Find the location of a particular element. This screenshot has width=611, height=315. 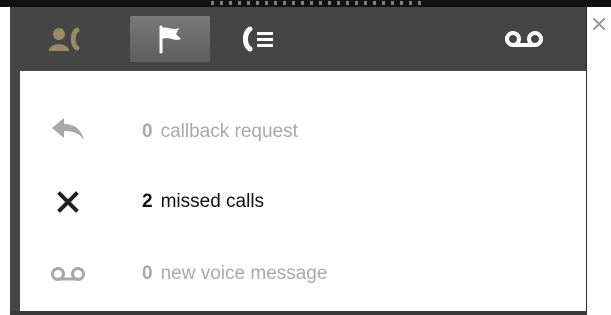

tab-call-log is located at coordinates (260, 39).